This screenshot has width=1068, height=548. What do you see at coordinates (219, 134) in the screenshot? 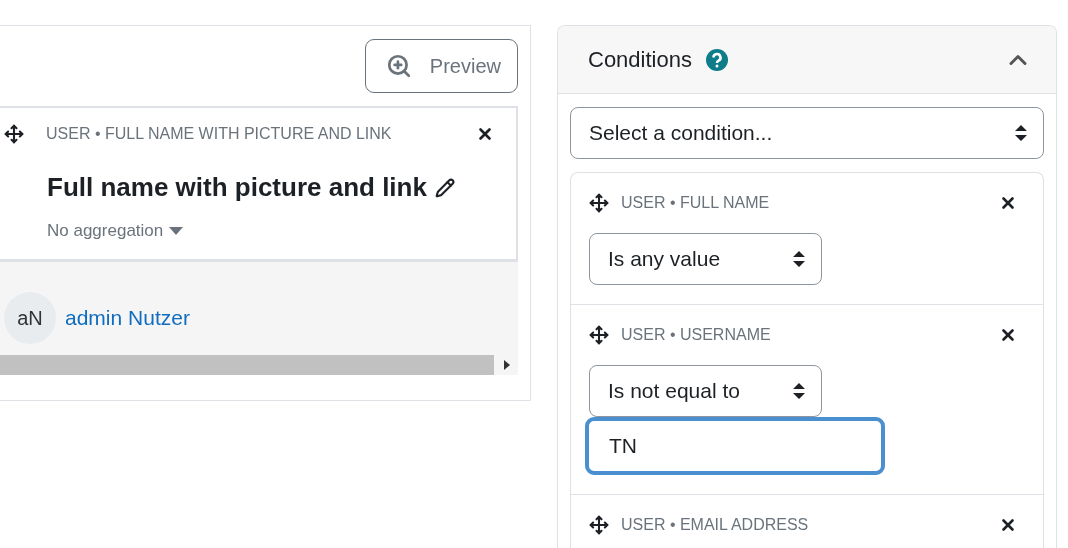
I see `column-heading: USER • FULL NAME WITH PICTURE AND LINK` at bounding box center [219, 134].